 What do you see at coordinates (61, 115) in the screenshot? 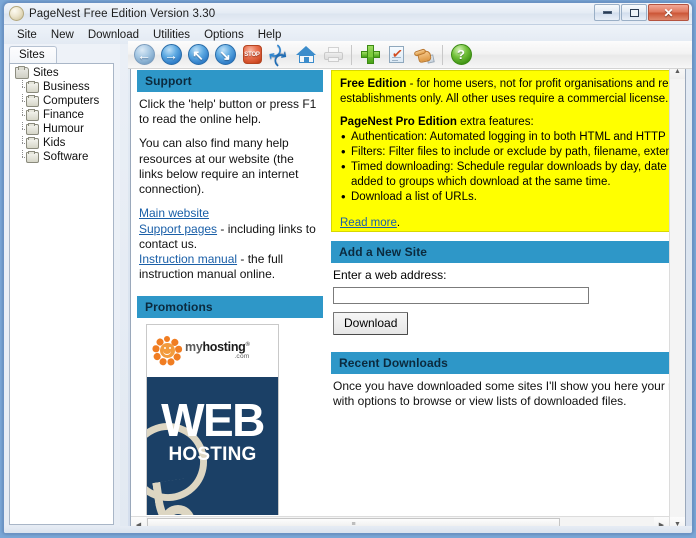
I see `tree-item-finance: Finance` at bounding box center [61, 115].